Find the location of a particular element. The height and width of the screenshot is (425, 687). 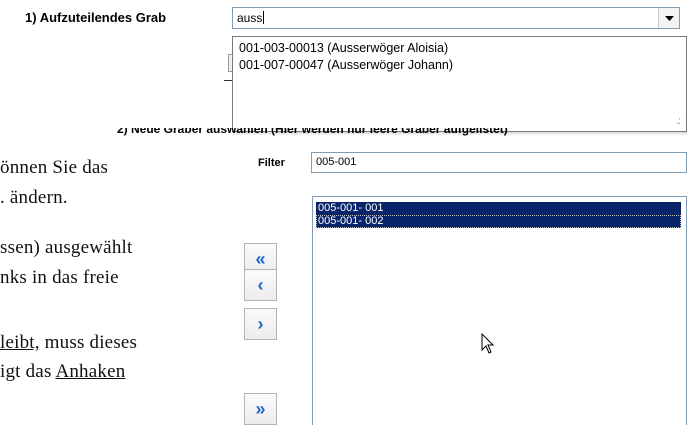

doc-line-5: leibt, muss dieses is located at coordinates (68, 343).